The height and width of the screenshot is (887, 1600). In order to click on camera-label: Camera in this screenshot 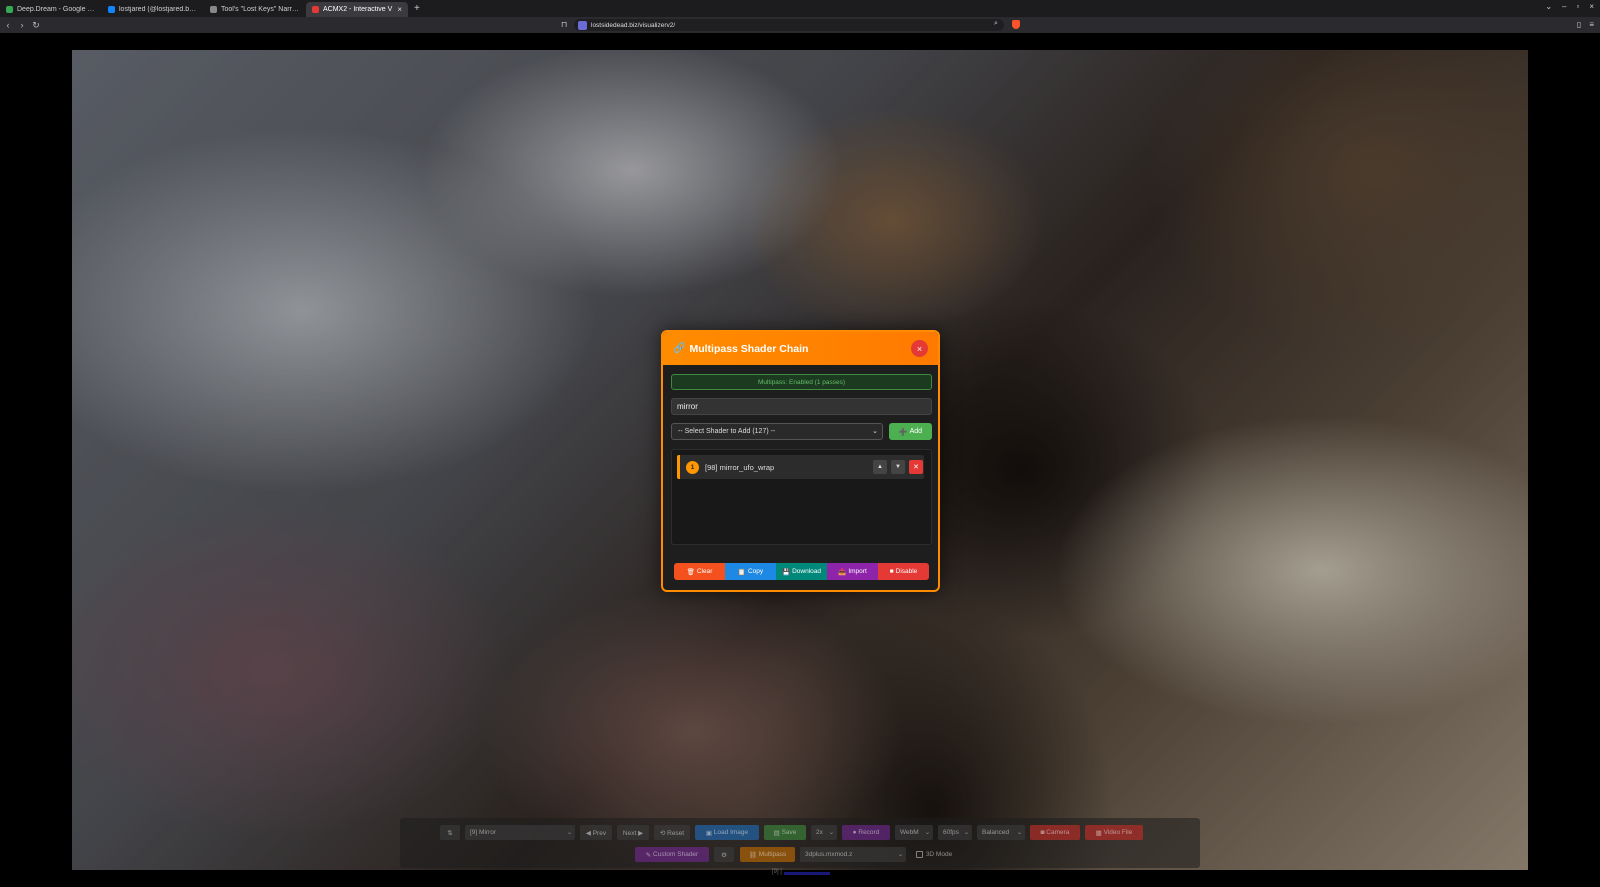, I will do `click(1058, 832)`.